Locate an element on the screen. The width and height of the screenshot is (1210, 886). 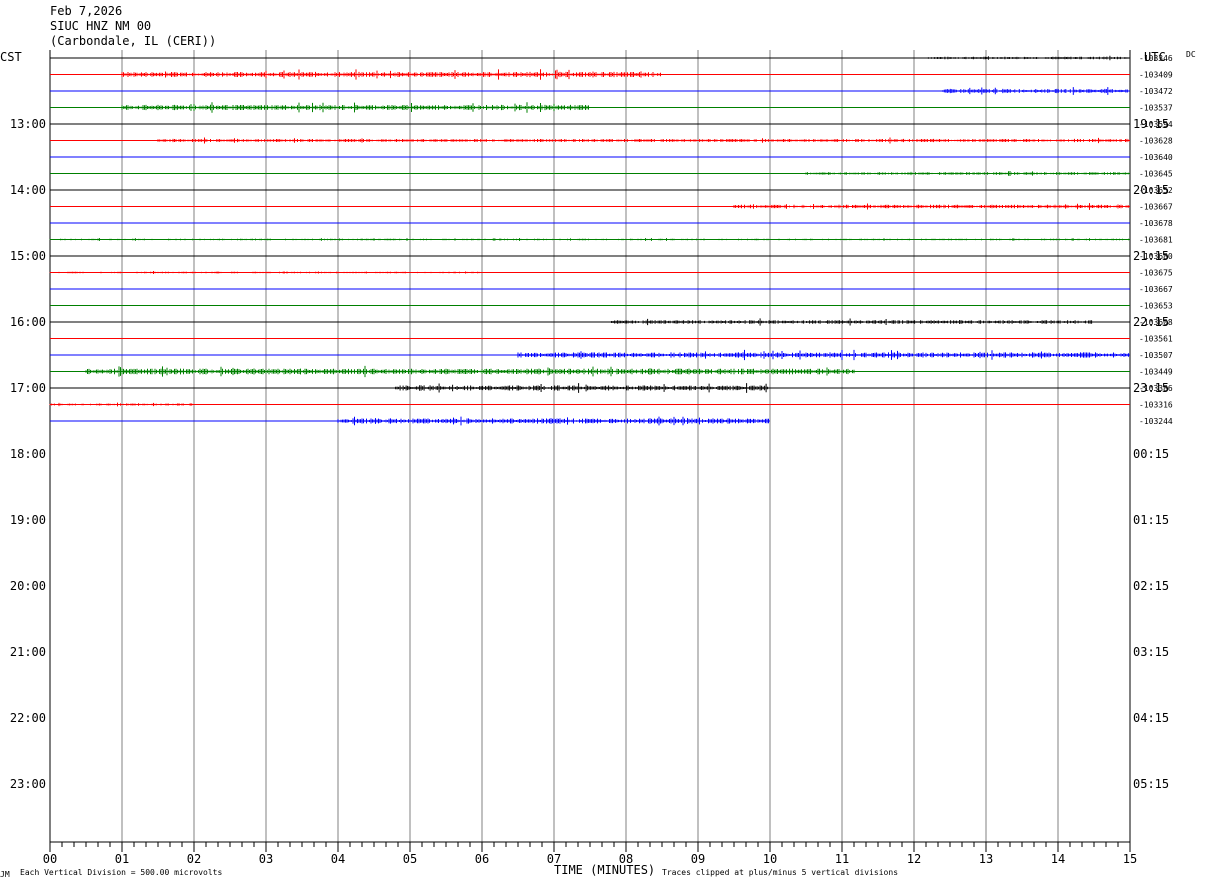
left-zone-label: CST is located at coordinates (11, 57).